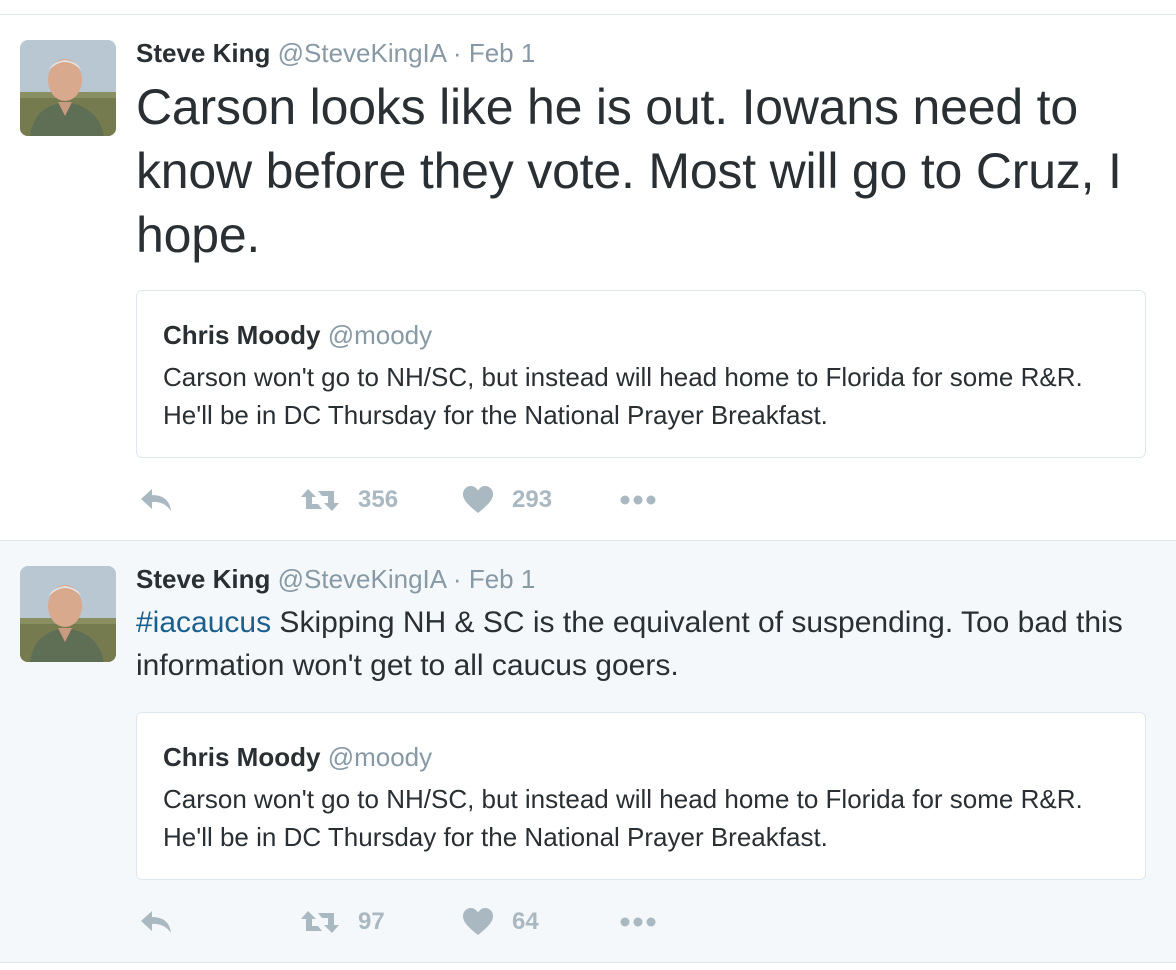  Describe the element at coordinates (349, 500) in the screenshot. I see `retweet-button: 356` at that location.